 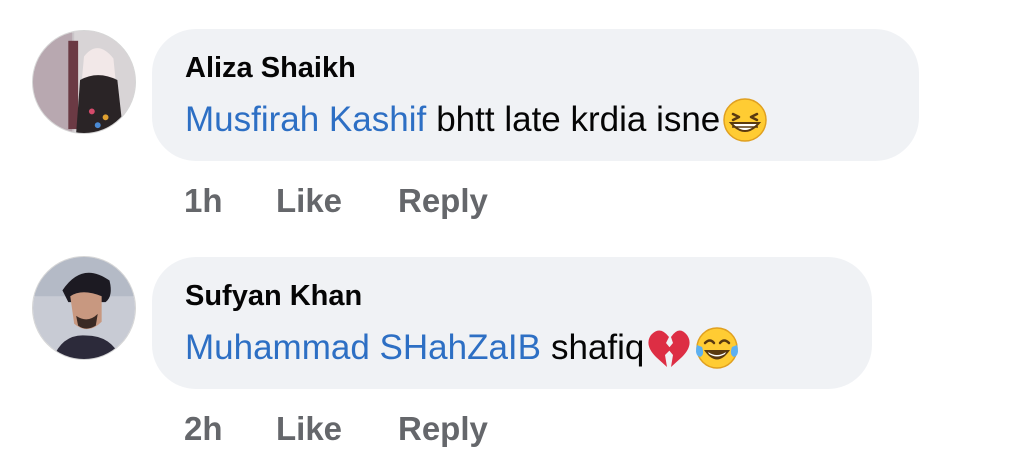 What do you see at coordinates (597, 347) in the screenshot?
I see `comment-body: shafiq` at bounding box center [597, 347].